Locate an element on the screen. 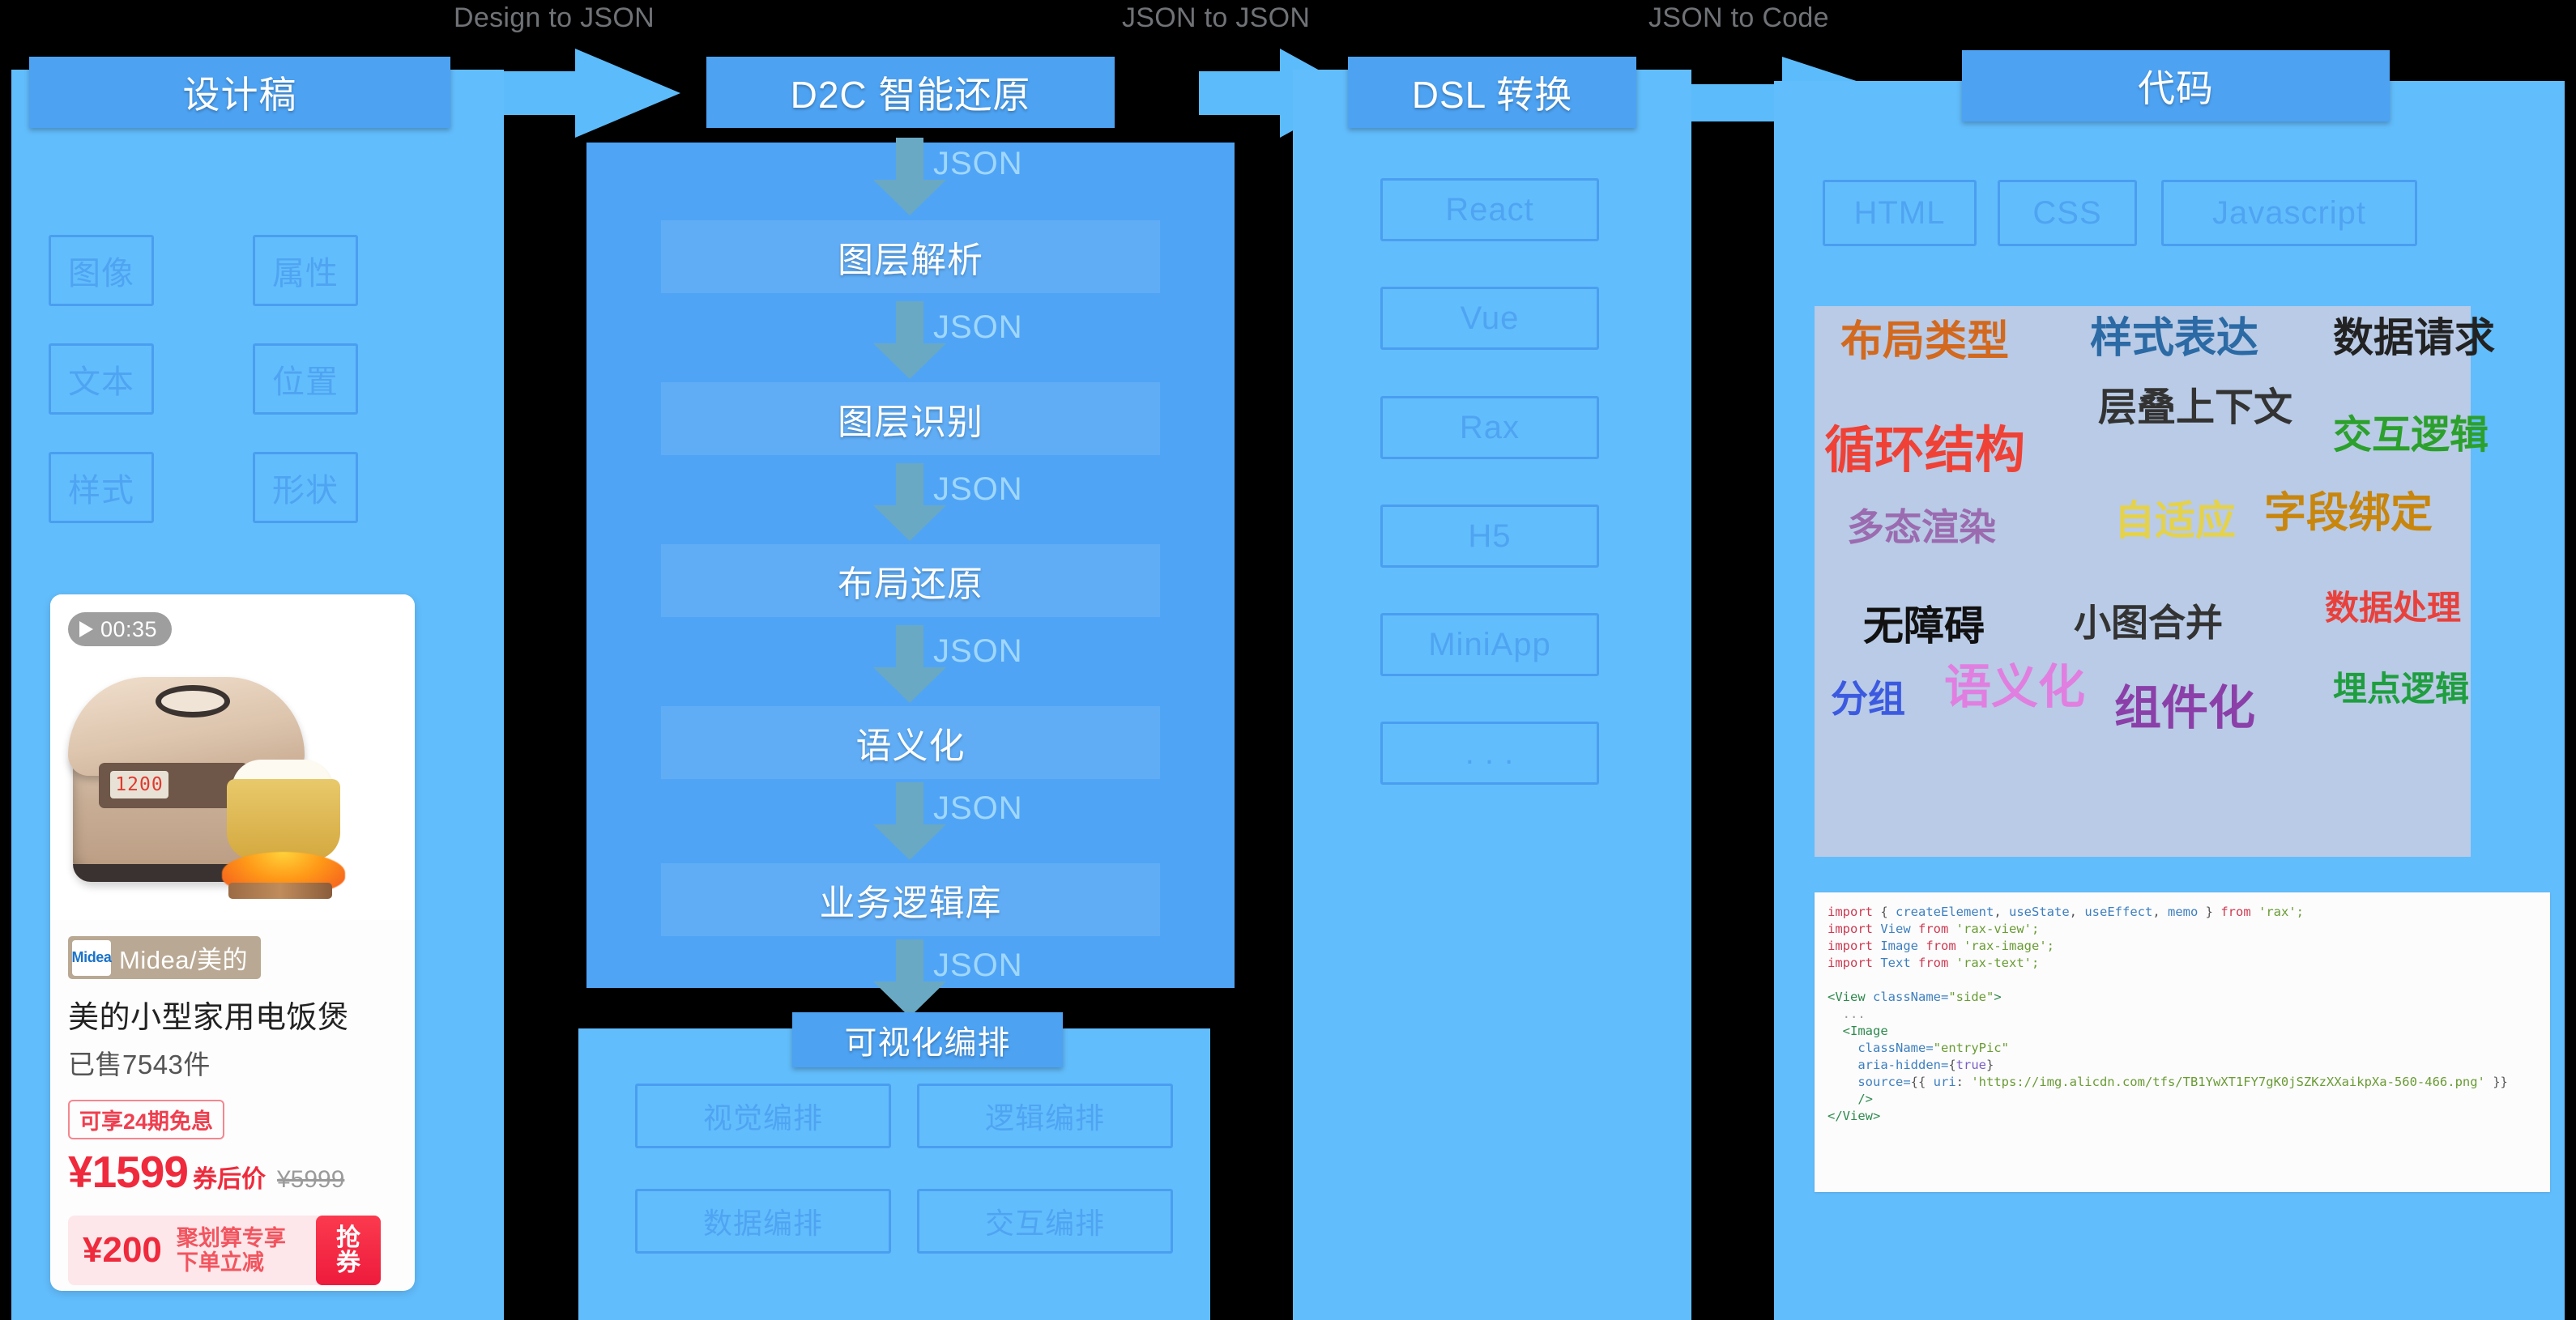 This screenshot has height=1320, width=2576. orchestration-interaction: 交互编排 is located at coordinates (1045, 1221).